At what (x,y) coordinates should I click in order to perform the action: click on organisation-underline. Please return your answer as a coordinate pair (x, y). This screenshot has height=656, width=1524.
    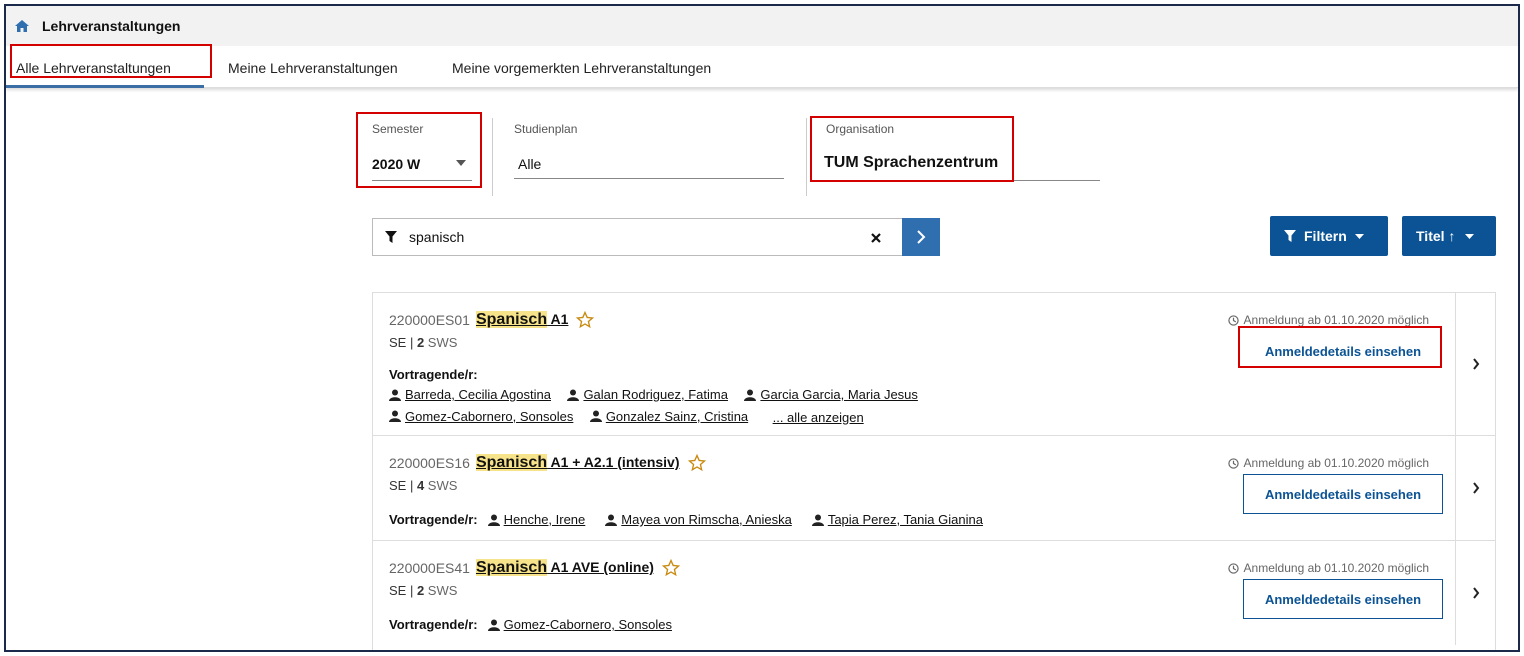
    Looking at the image, I should click on (956, 180).